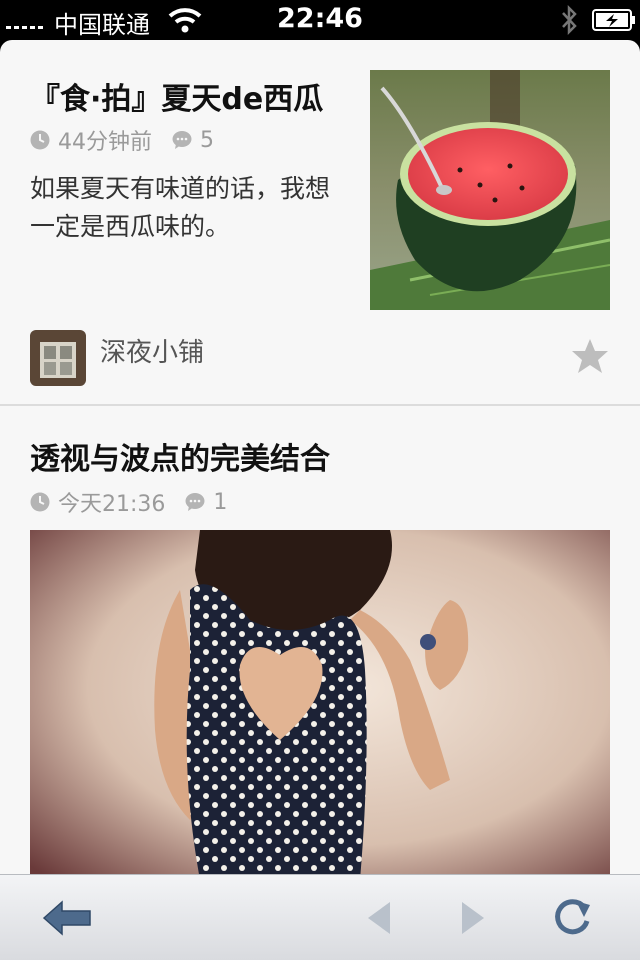  Describe the element at coordinates (473, 918) in the screenshot. I see `triangle-right-icon` at that location.